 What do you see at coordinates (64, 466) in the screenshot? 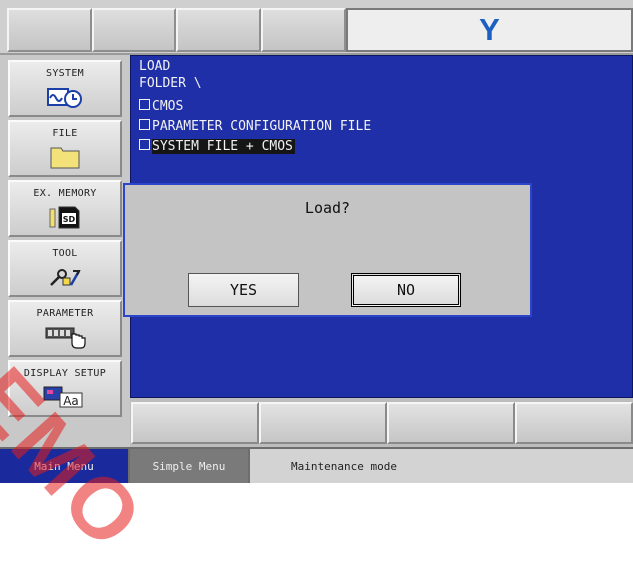
I see `main-menu-button: Main Menu` at bounding box center [64, 466].